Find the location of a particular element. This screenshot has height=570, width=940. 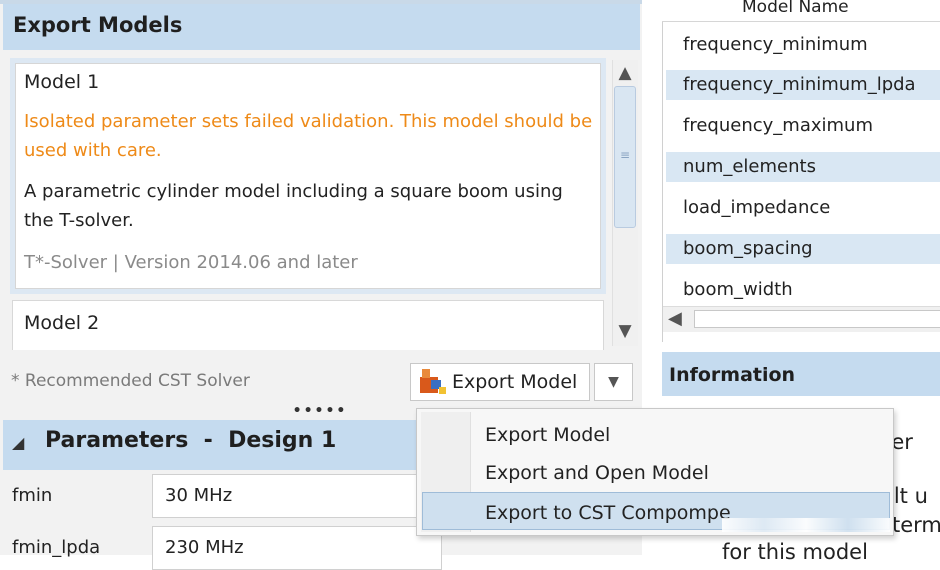

menu-item-label: Export Model is located at coordinates (548, 435).